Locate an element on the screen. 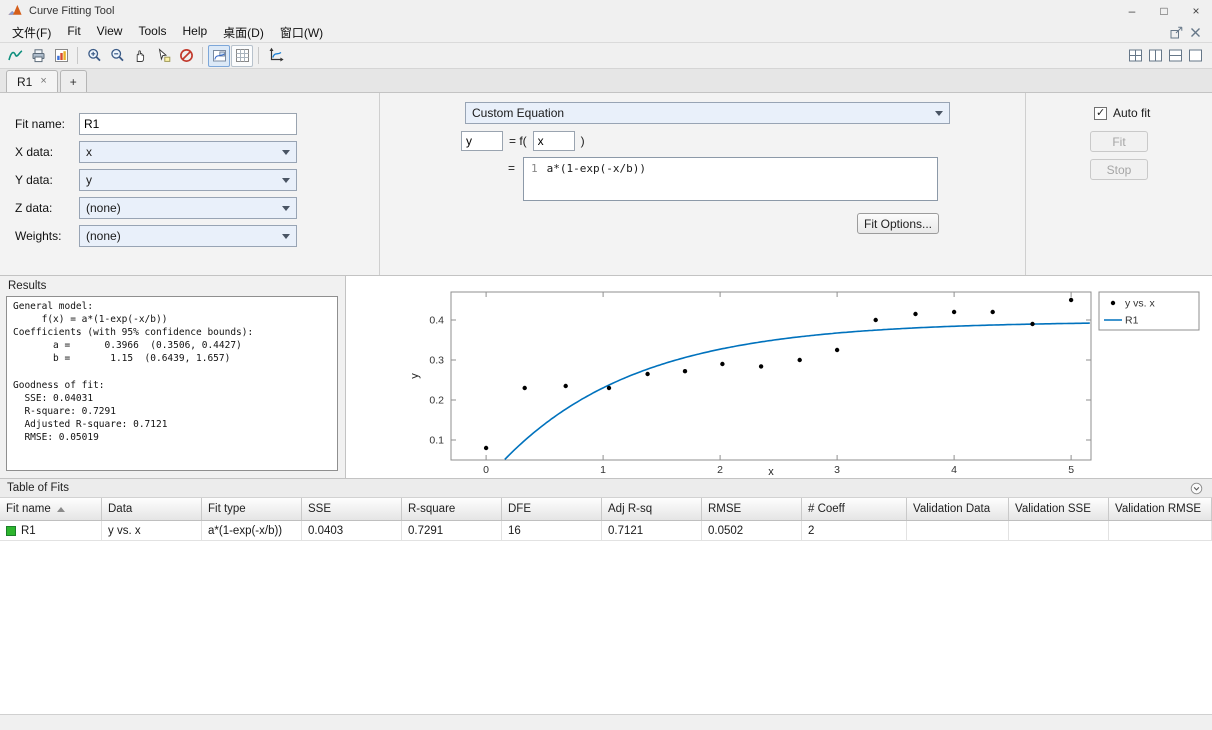 Image resolution: width=1212 pixels, height=730 pixels. close-panel-icon is located at coordinates (1195, 32).